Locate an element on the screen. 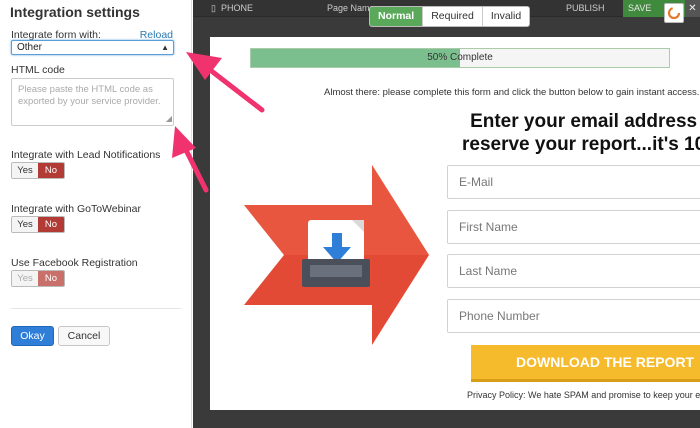 This screenshot has height=428, width=700. tab-normal: Normal is located at coordinates (397, 16).